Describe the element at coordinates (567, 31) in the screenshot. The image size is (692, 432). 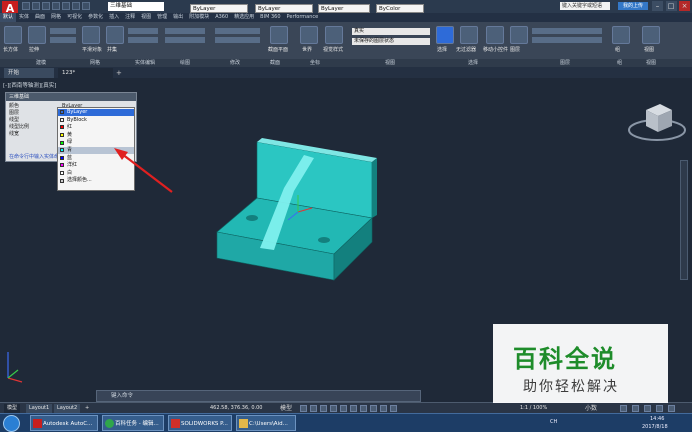
I see `layer-tools` at that location.